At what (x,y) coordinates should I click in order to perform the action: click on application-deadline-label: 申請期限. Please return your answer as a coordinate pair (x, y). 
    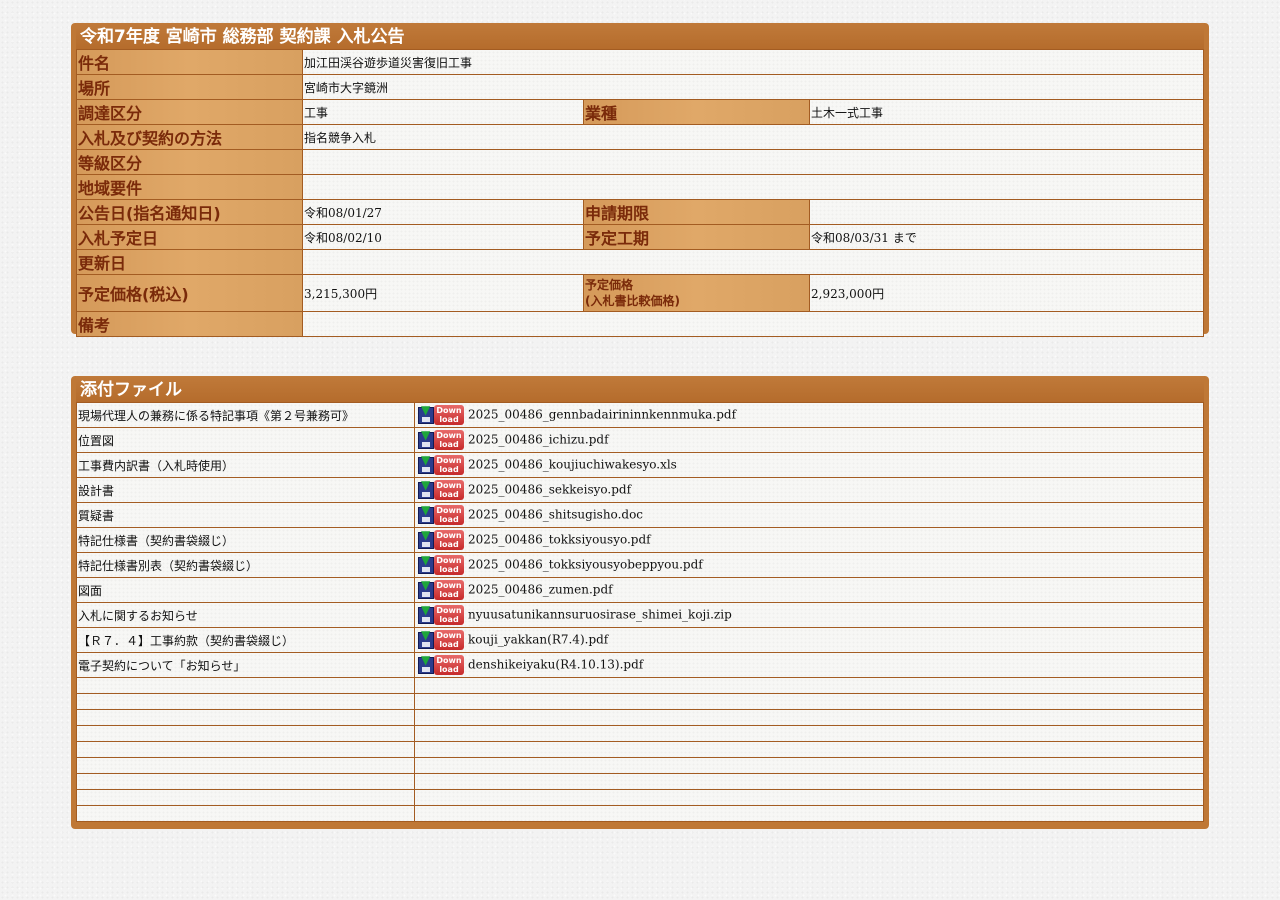
    Looking at the image, I should click on (696, 212).